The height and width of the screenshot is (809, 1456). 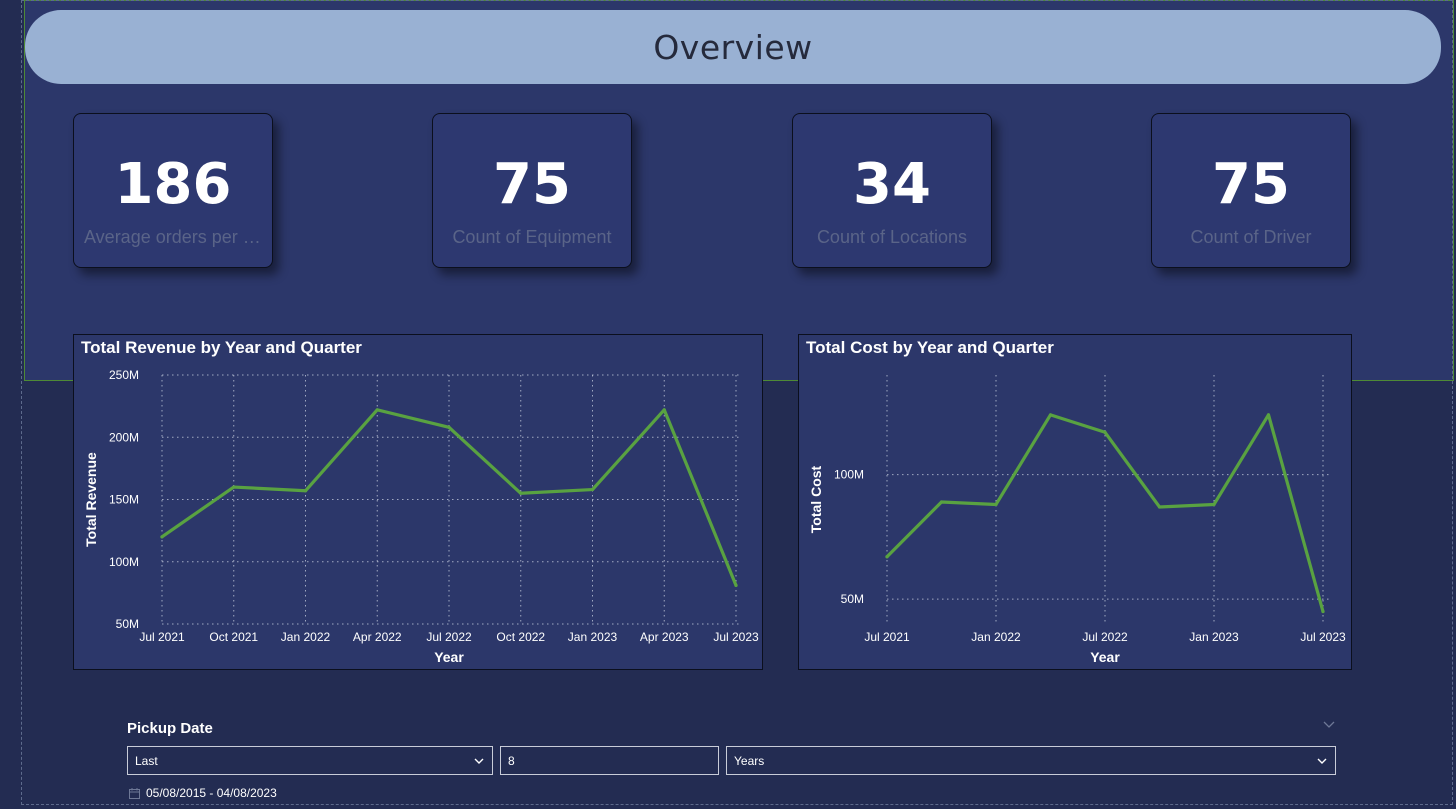 I want to click on date-range: 05/08/2015 - 04/08/2023, so click(x=202, y=793).